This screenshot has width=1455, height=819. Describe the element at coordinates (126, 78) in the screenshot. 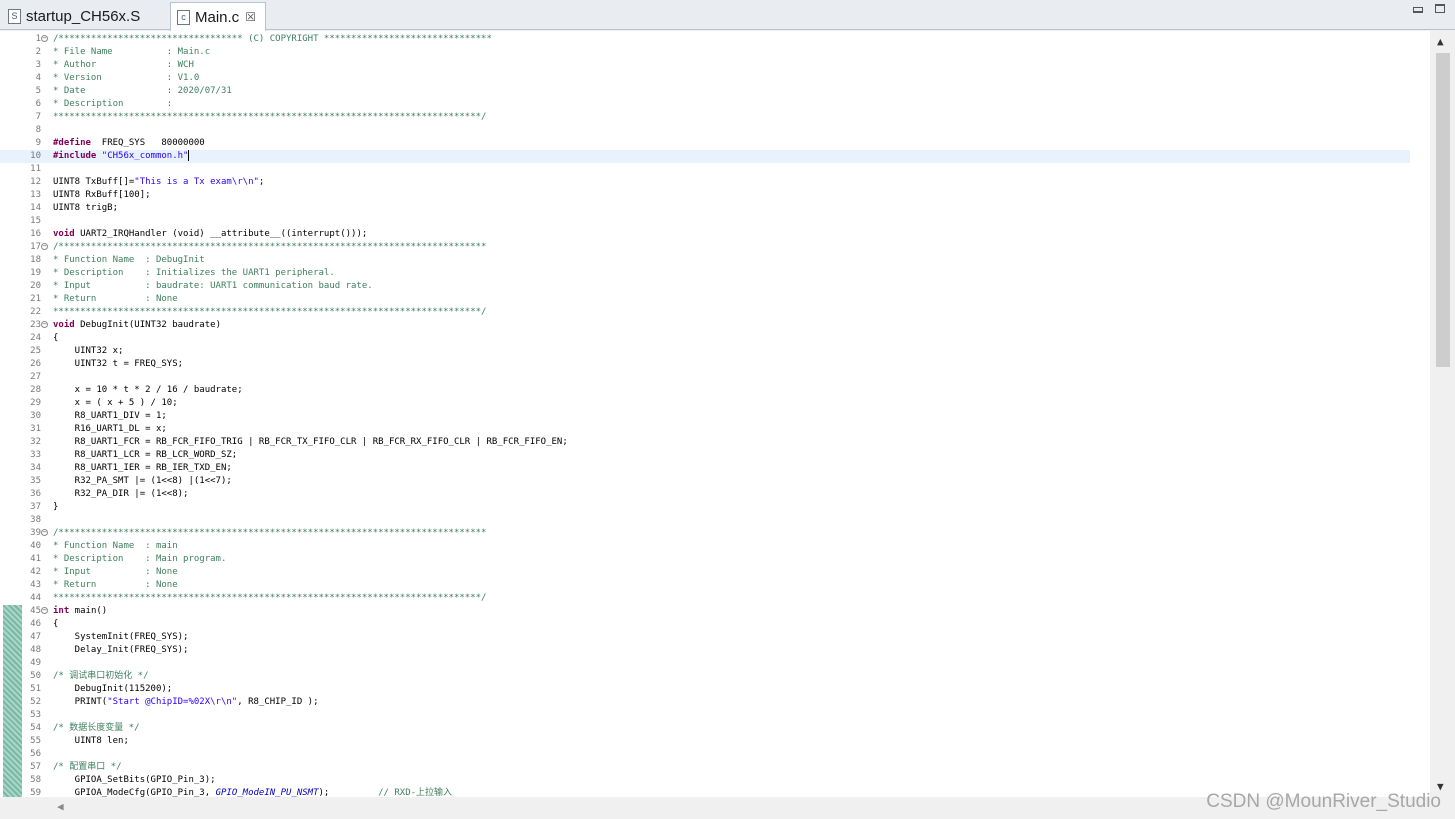

I see `code-text: * Version : V1.0` at that location.